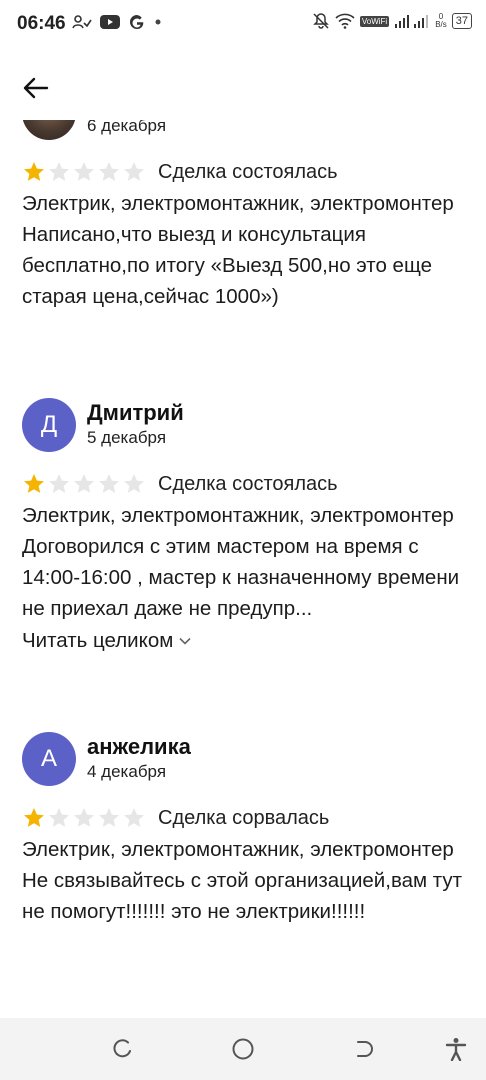  I want to click on mute-icon, so click(321, 21).